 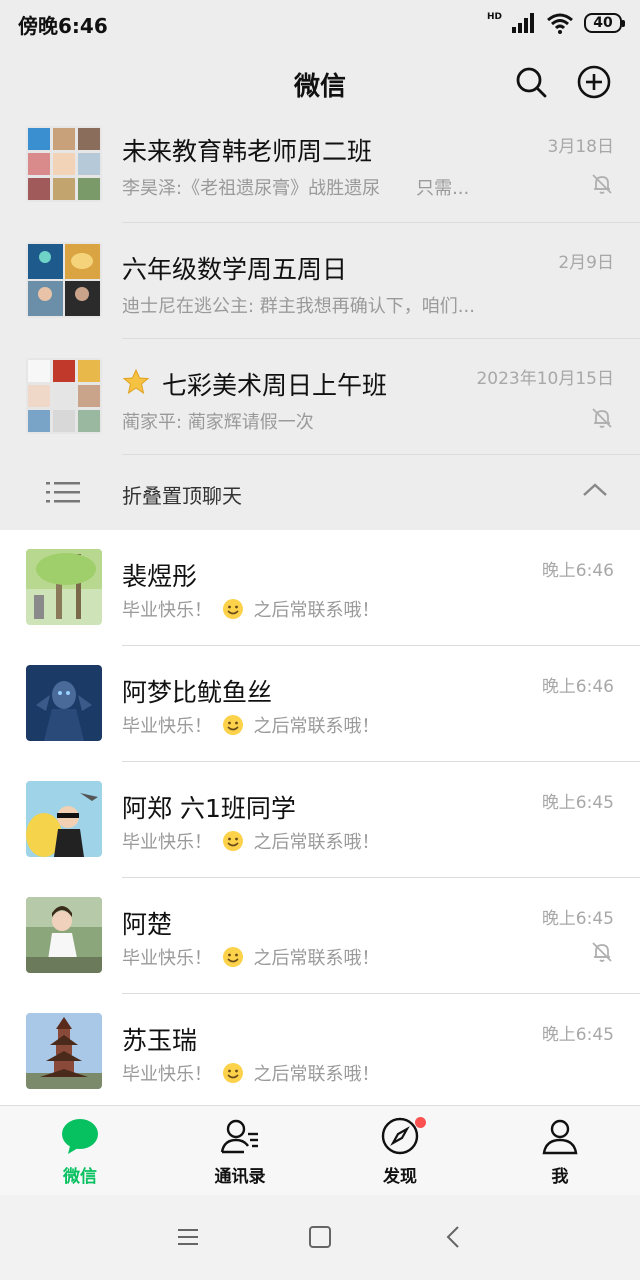 What do you see at coordinates (560, 1137) in the screenshot?
I see `person-icon` at bounding box center [560, 1137].